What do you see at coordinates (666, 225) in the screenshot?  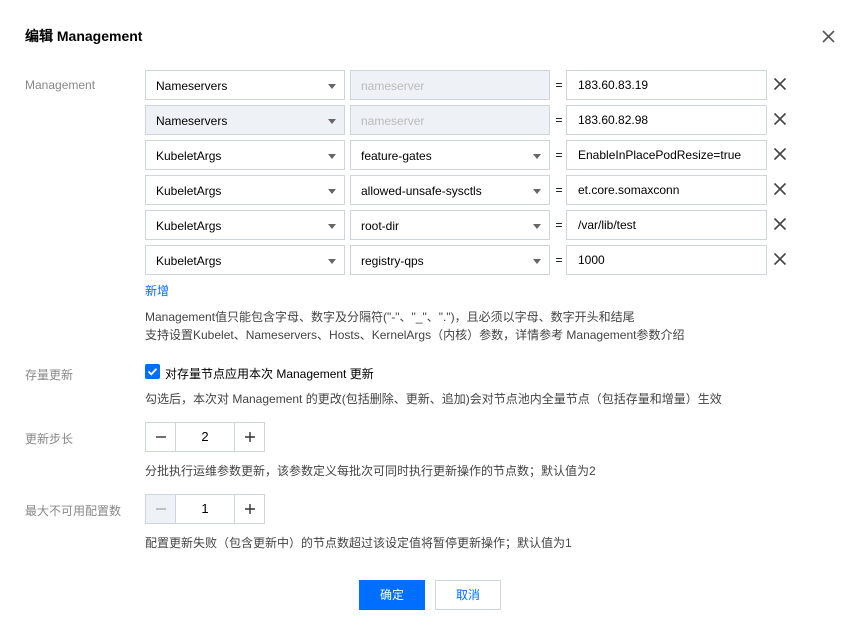 I see `management-value-input: /var/lib/test` at bounding box center [666, 225].